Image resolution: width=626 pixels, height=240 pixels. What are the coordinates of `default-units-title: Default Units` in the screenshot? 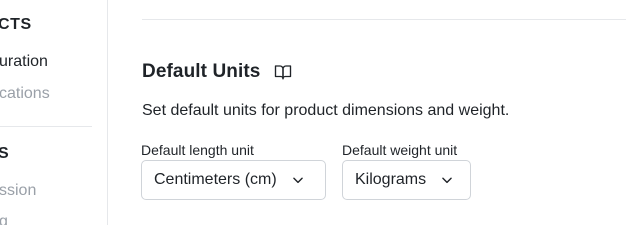 It's located at (201, 71).